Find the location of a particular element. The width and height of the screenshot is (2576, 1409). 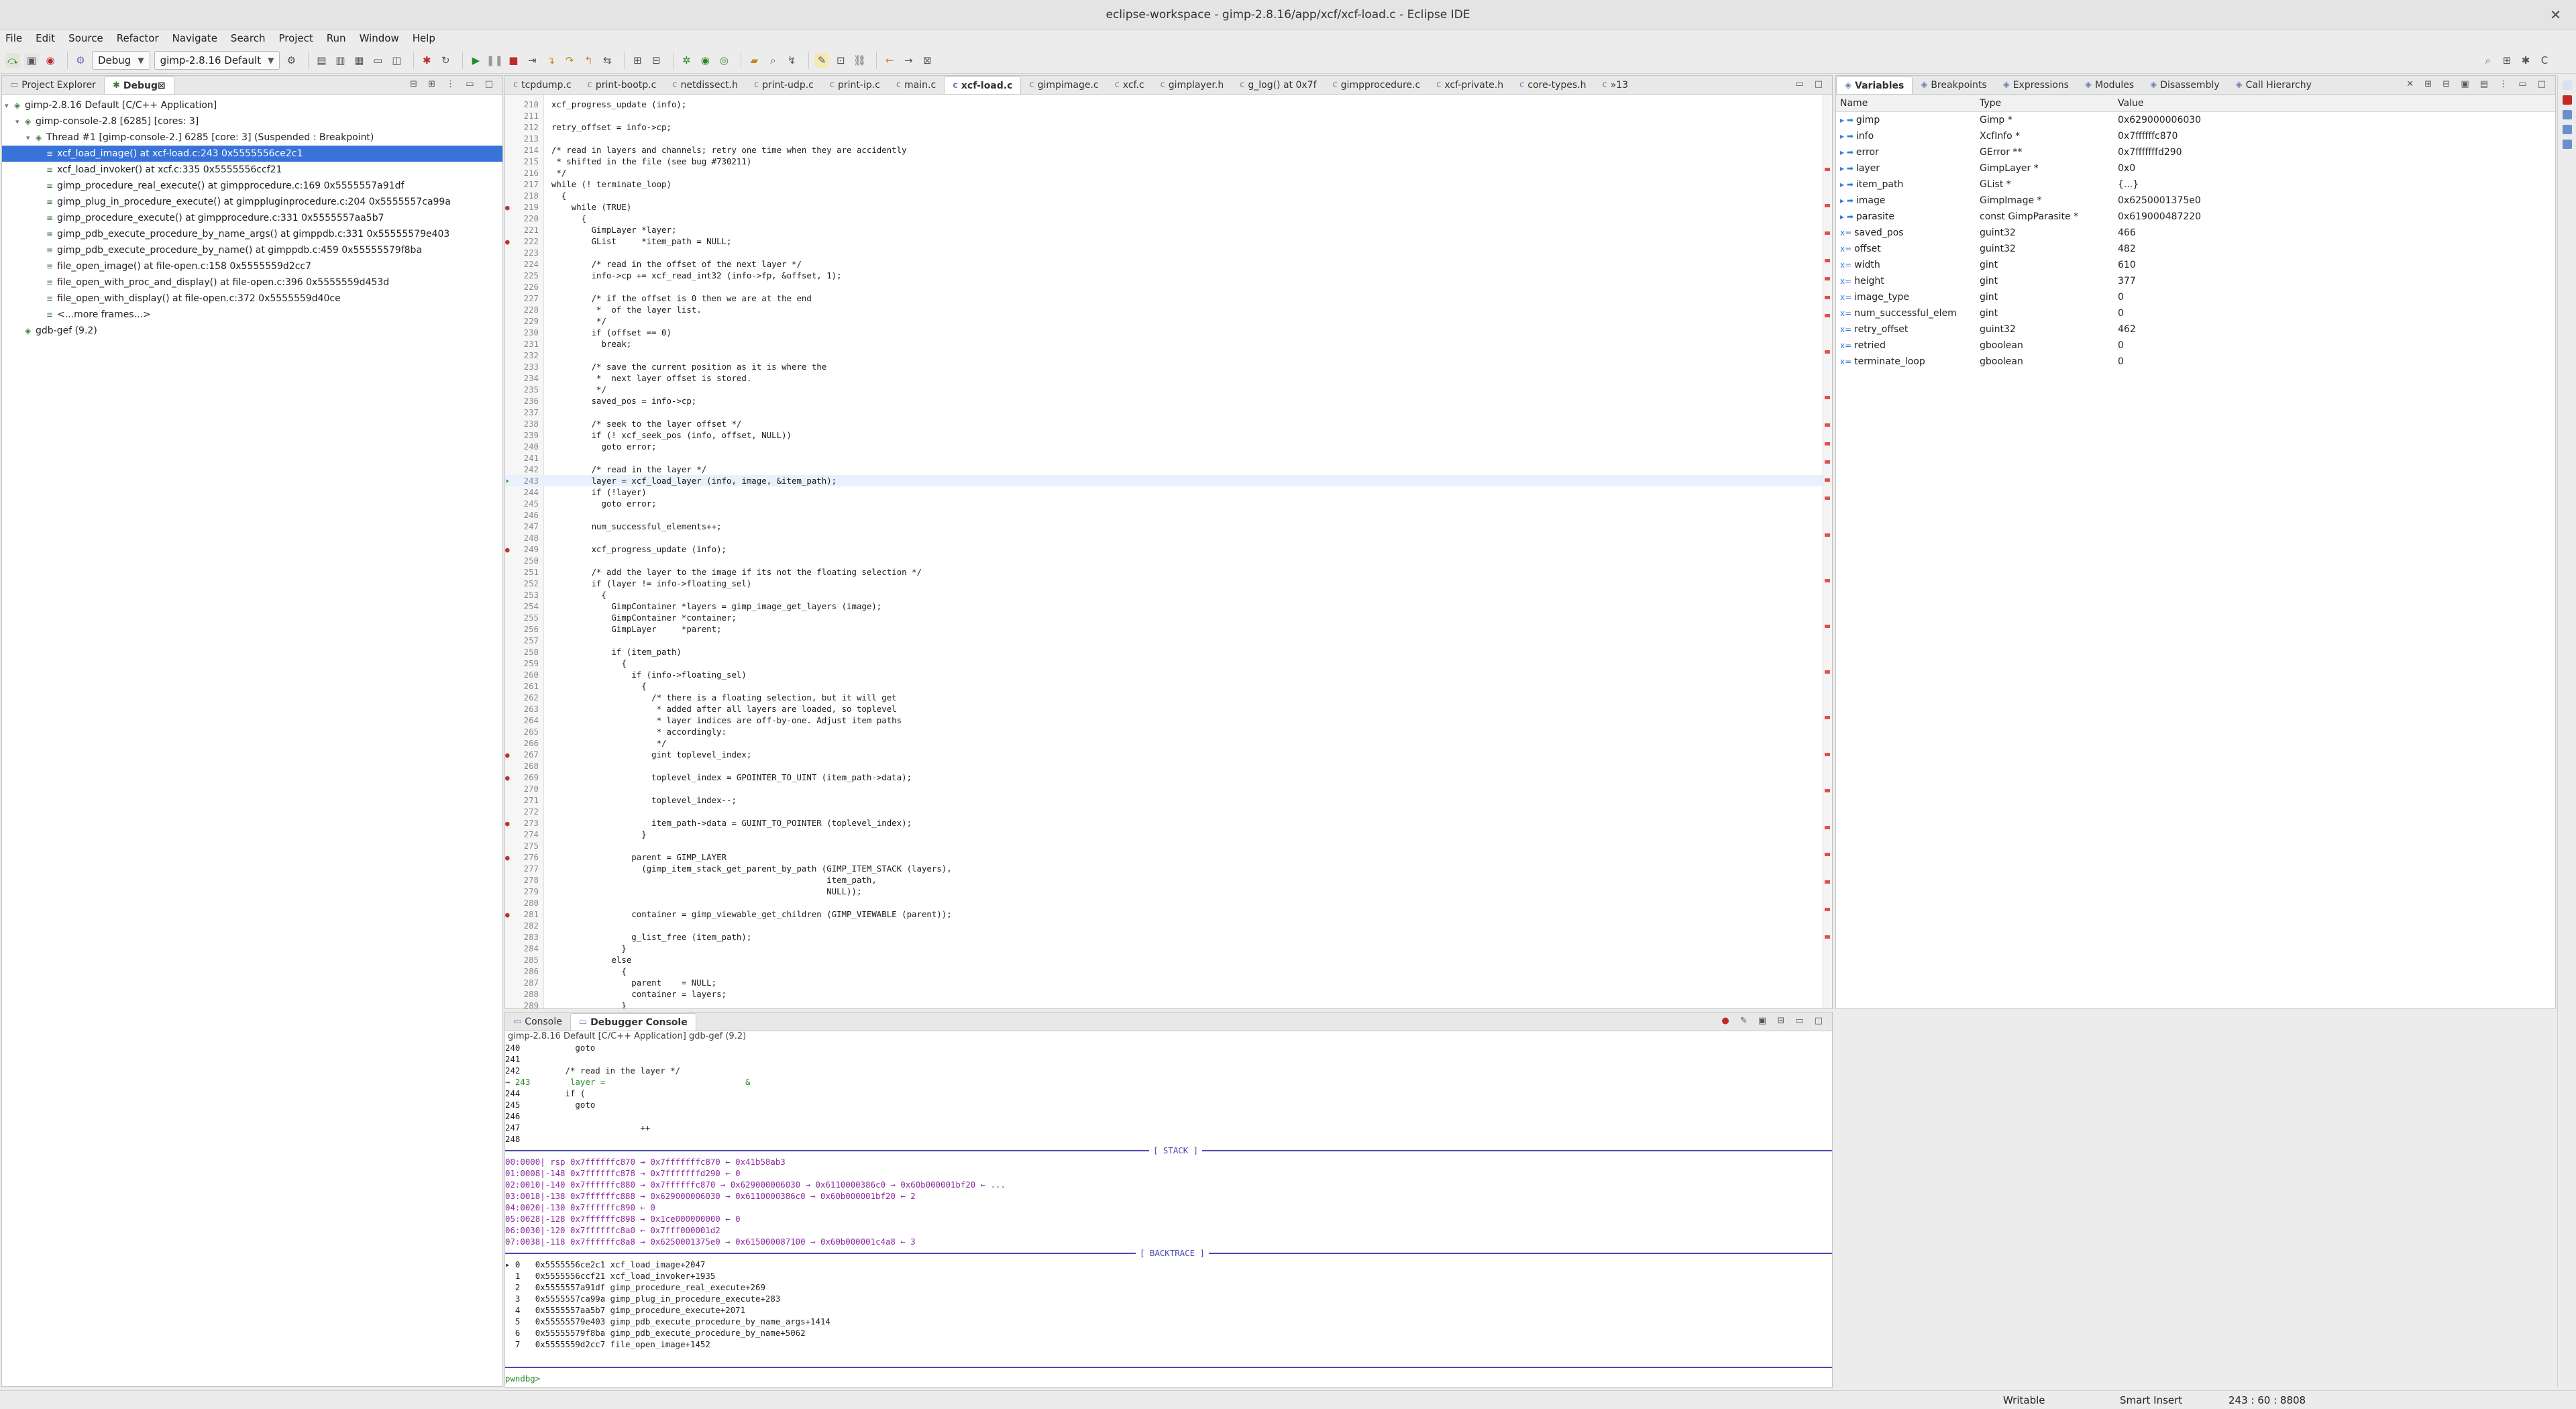

console-prompt: pwndbg> is located at coordinates (1168, 1378).